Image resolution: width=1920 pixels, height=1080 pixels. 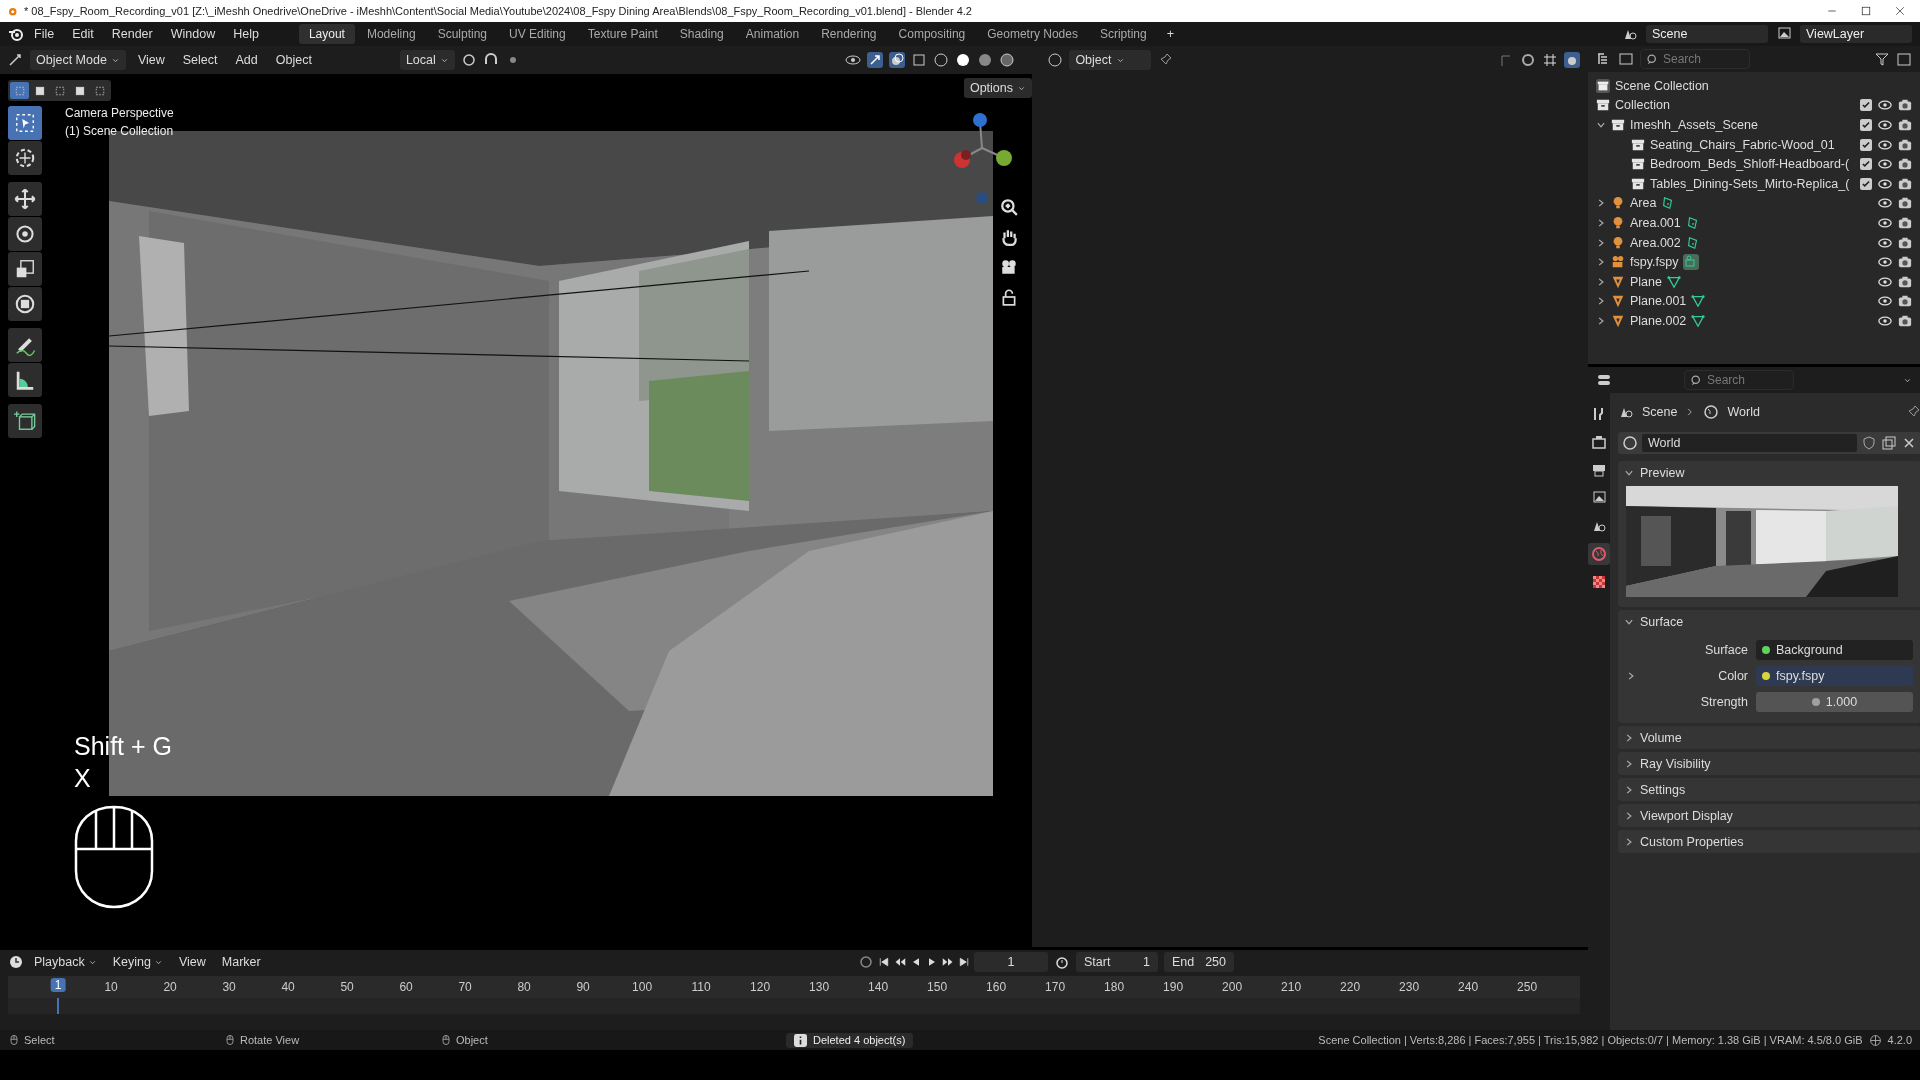 I want to click on lock-icon, so click(x=1009, y=297).